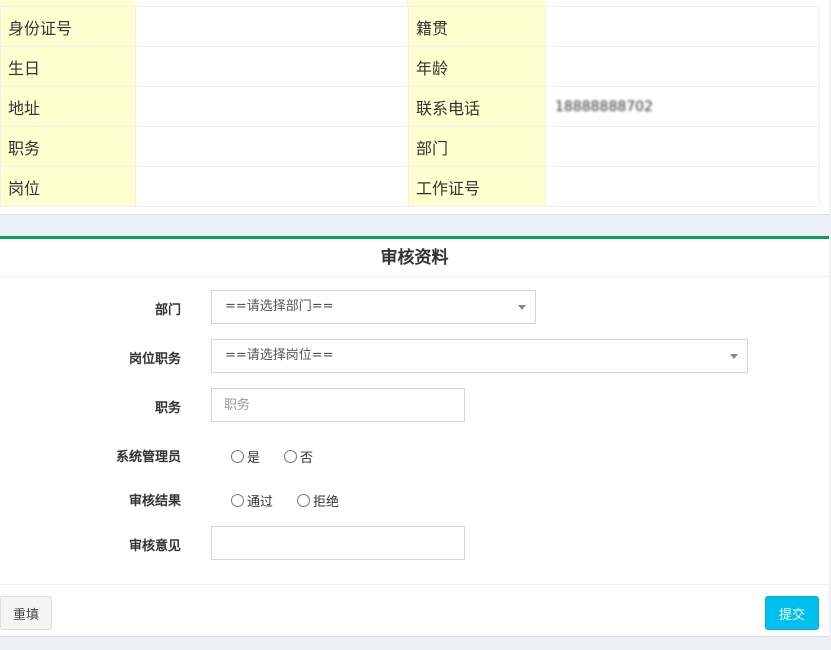  I want to click on address-label: 地址, so click(68, 106).